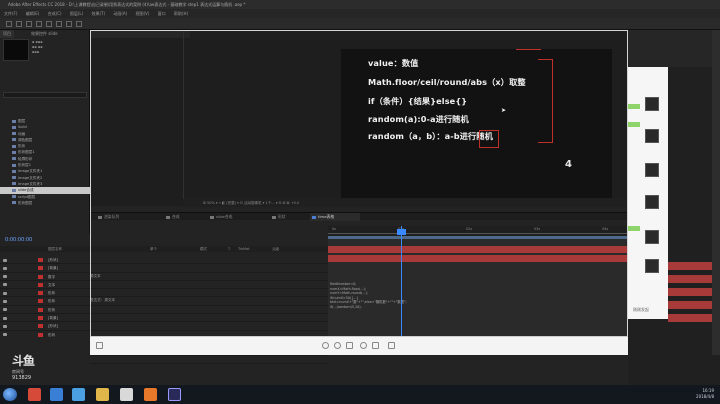 The height and width of the screenshot is (404, 720). Describe the element at coordinates (142, 13) in the screenshot. I see `menu-view: 视图(V)` at that location.